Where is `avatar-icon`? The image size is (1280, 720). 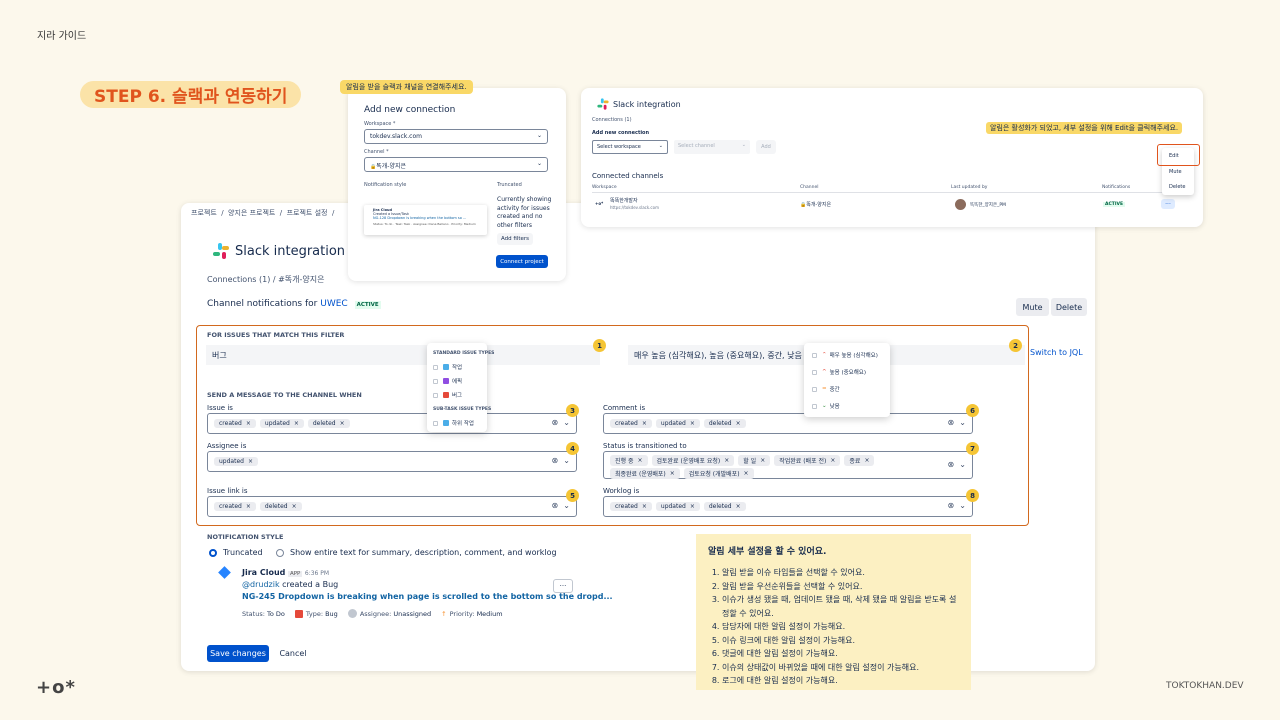 avatar-icon is located at coordinates (352, 613).